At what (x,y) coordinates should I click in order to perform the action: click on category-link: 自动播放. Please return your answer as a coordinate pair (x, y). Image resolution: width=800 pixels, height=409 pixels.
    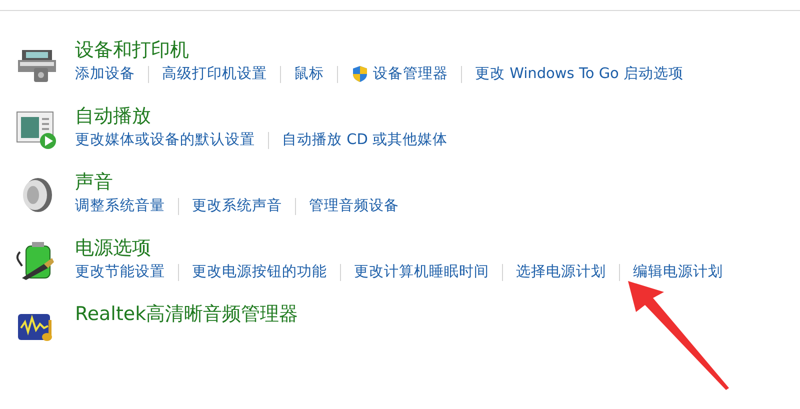
    Looking at the image, I should click on (113, 116).